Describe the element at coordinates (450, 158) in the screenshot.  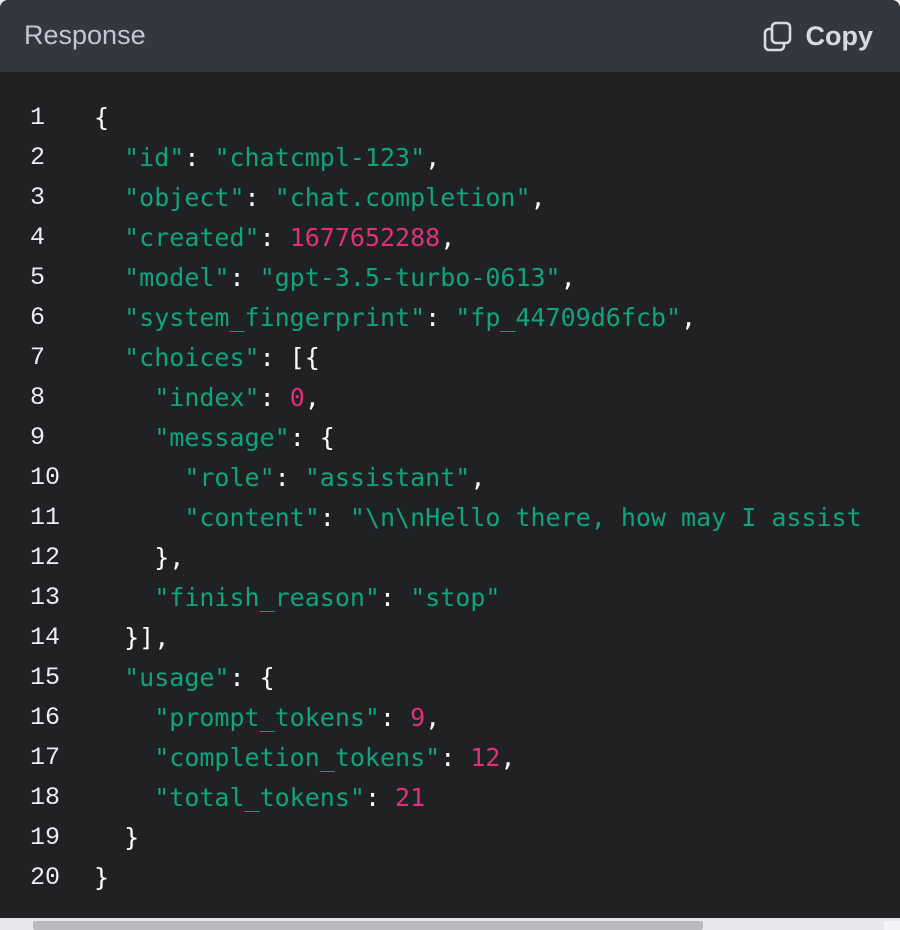
I see `code-line: 2 "id": "chatcmpl-123",` at that location.